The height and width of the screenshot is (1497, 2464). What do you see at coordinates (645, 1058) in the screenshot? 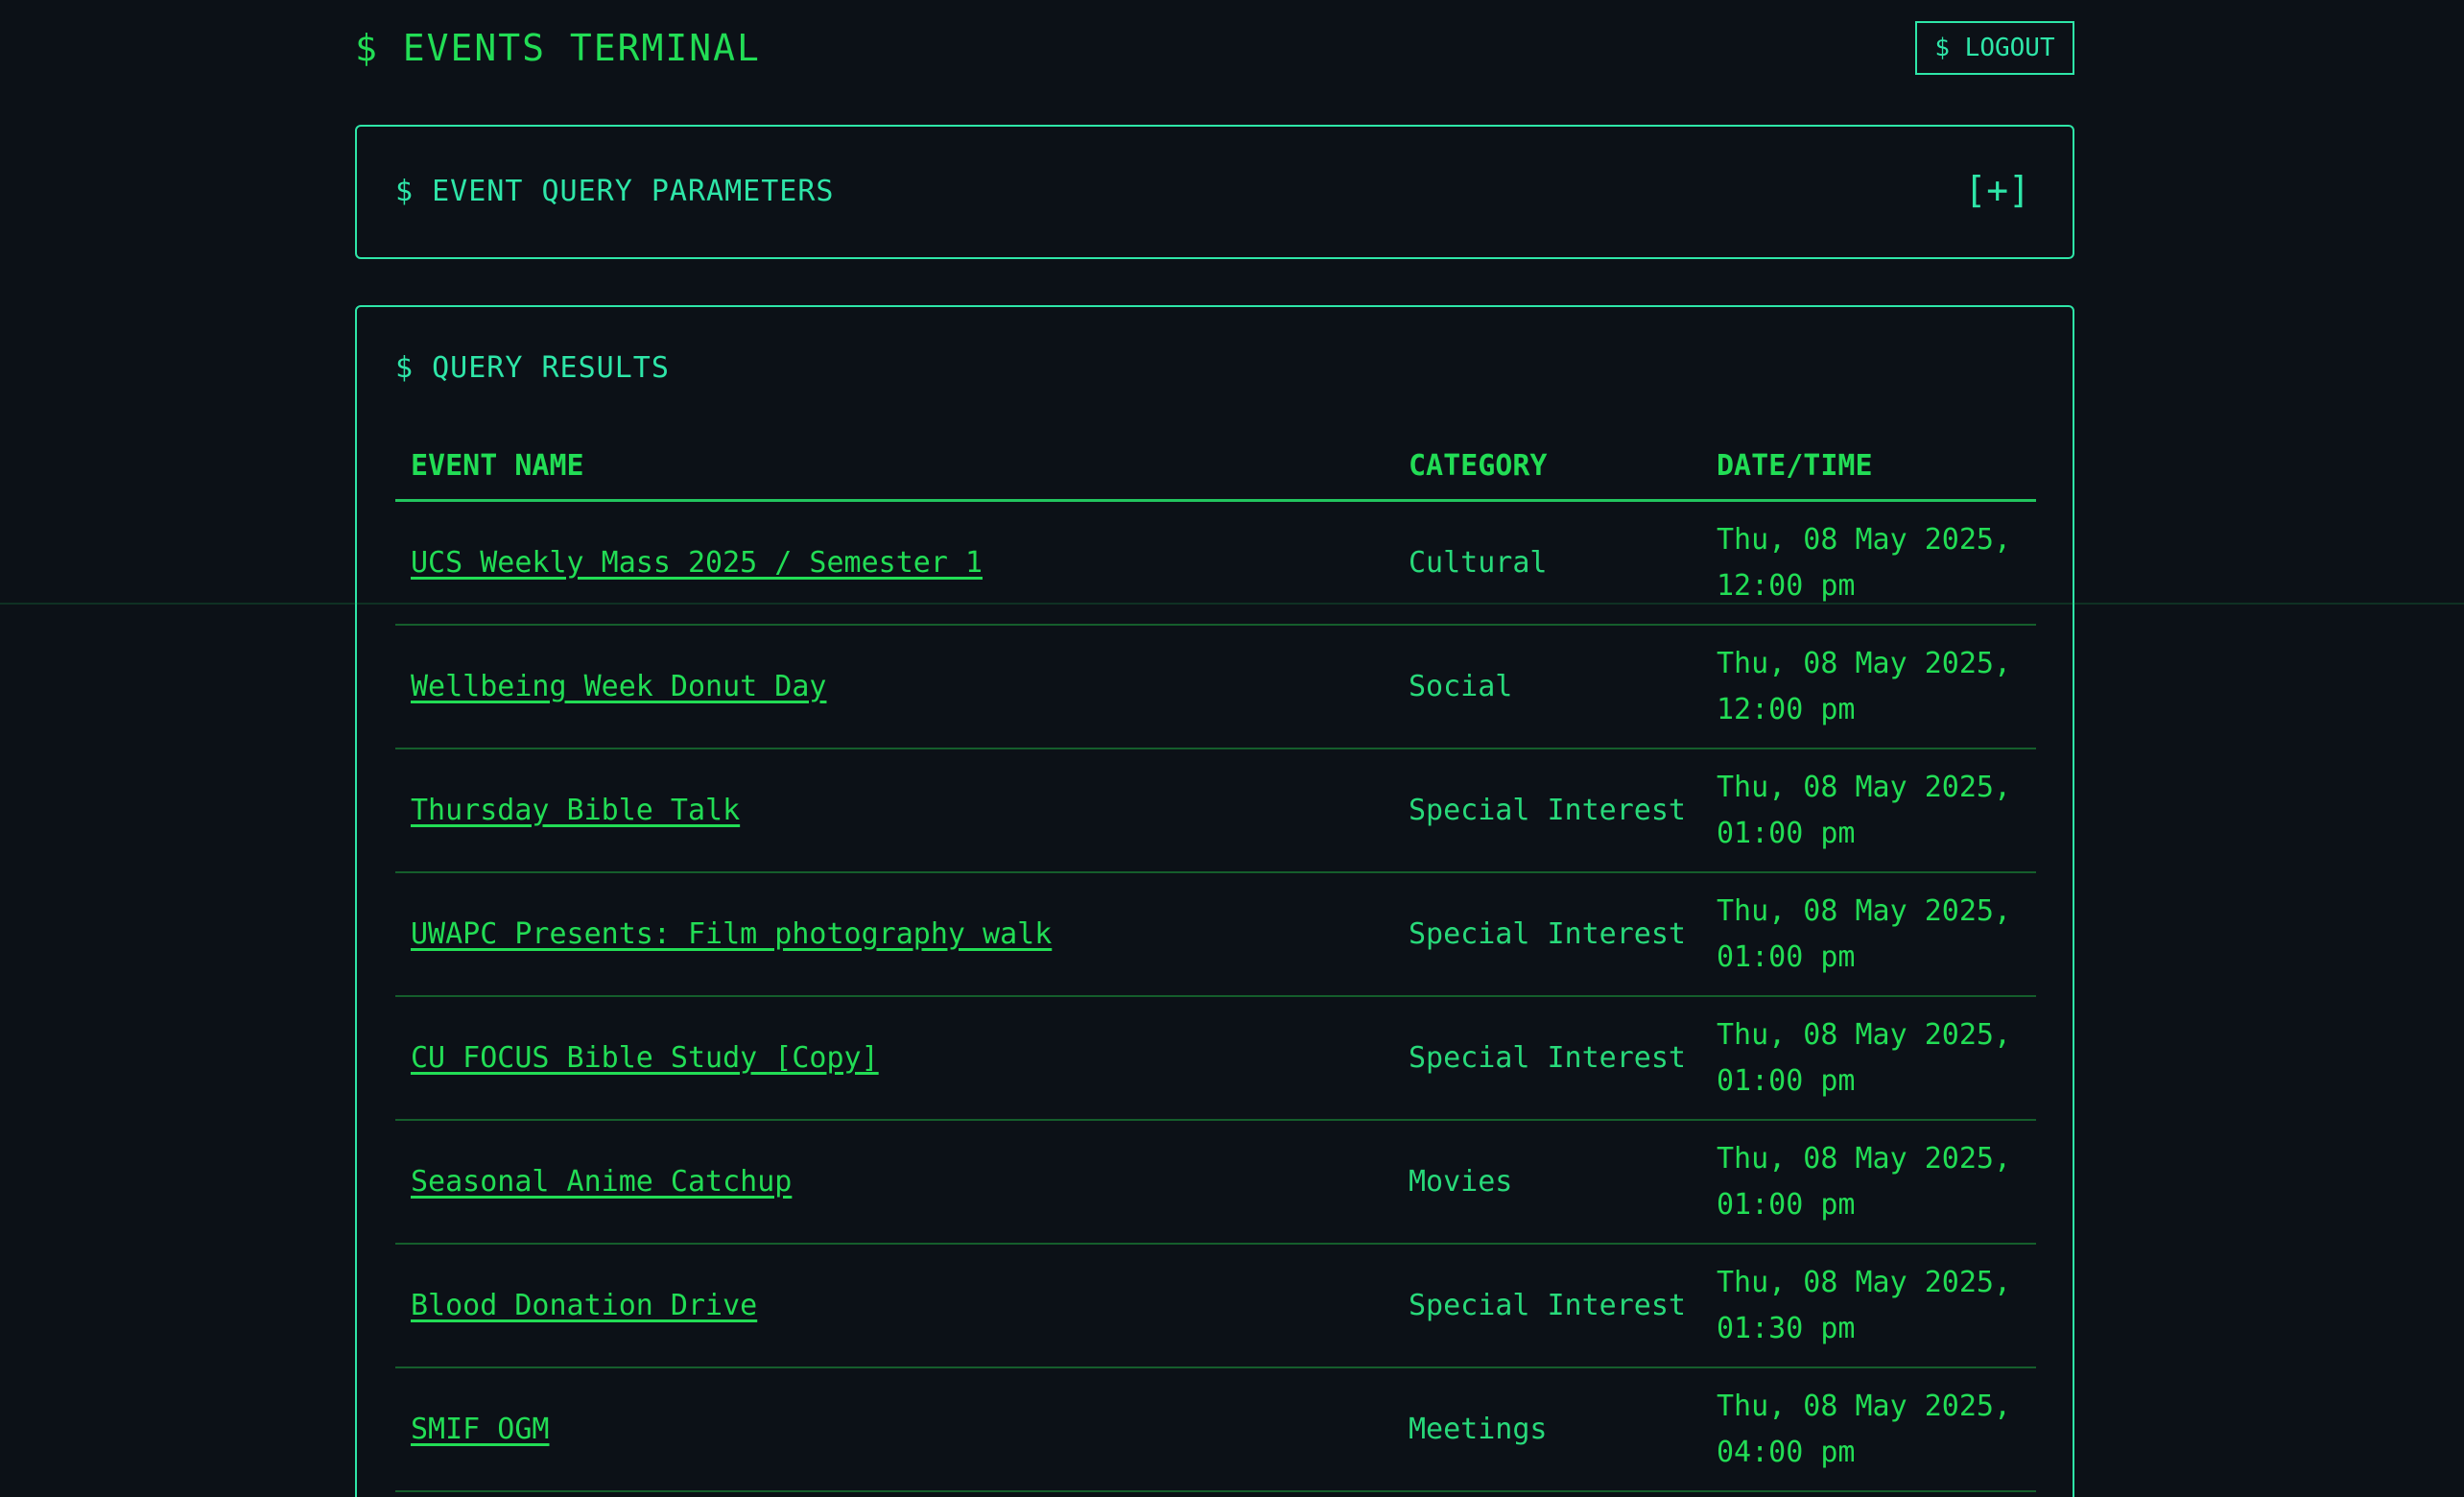
I see `event-link: CU FOCUS Bible Study [Copy]` at bounding box center [645, 1058].